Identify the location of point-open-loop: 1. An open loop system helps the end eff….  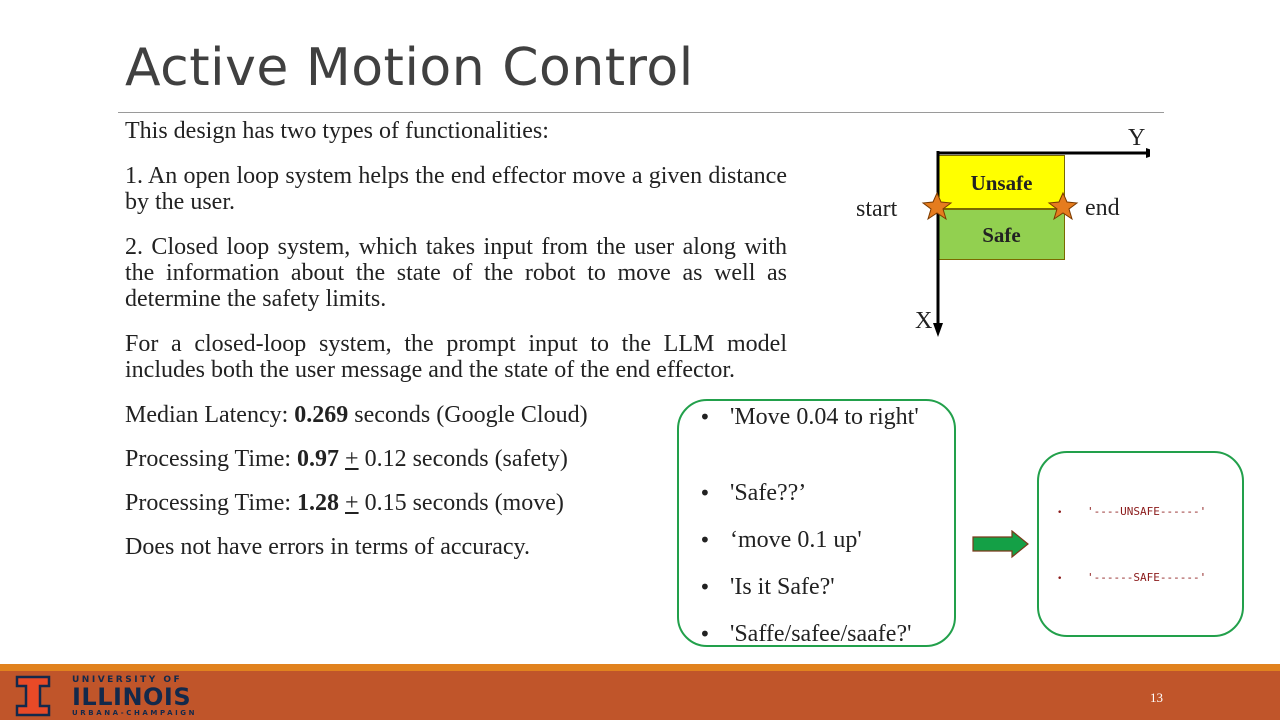
(456, 189).